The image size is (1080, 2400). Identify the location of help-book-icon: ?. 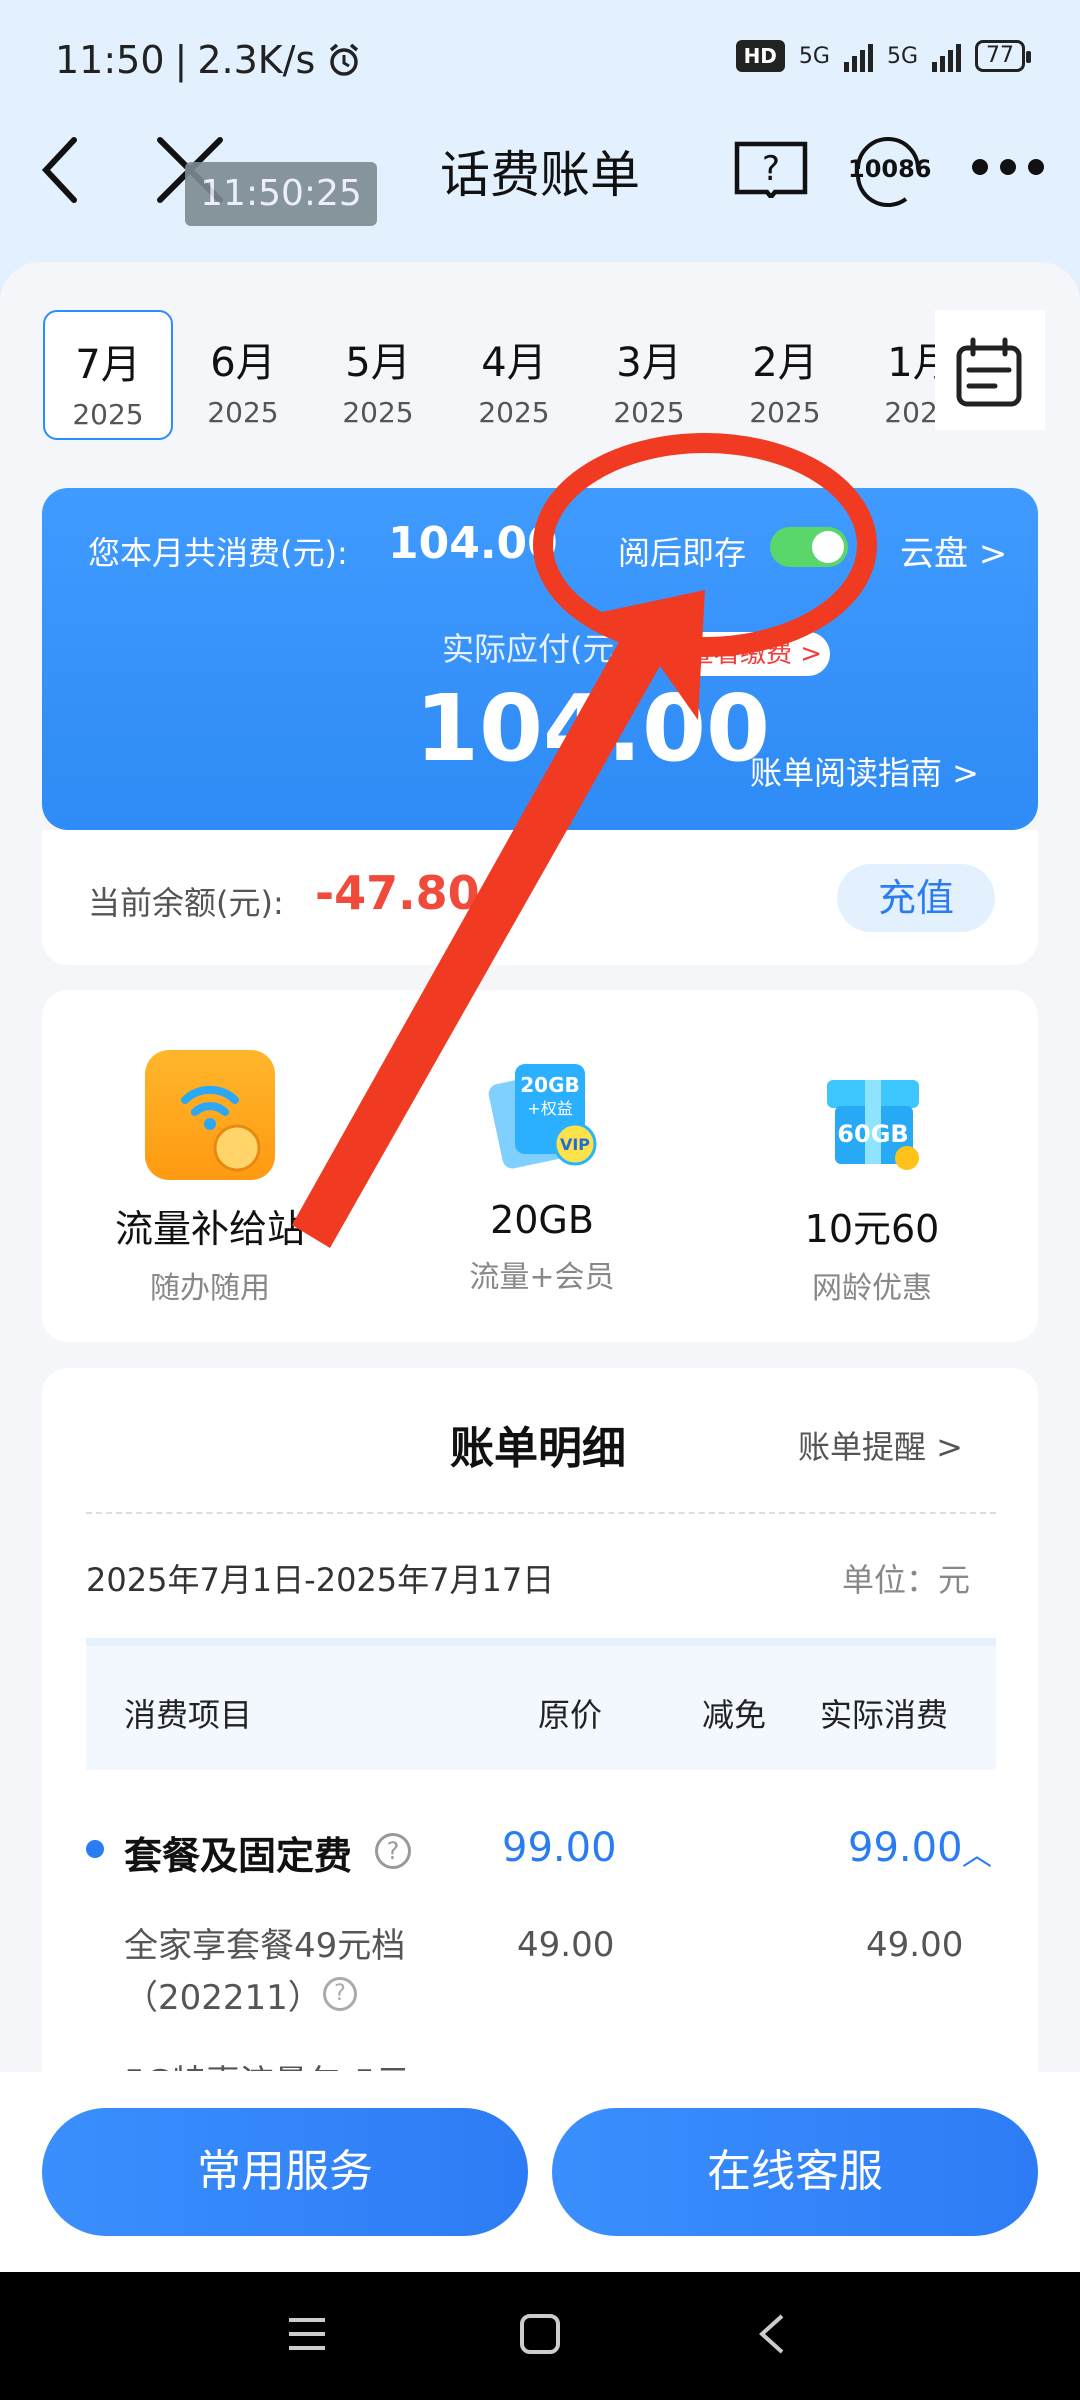
(771, 171).